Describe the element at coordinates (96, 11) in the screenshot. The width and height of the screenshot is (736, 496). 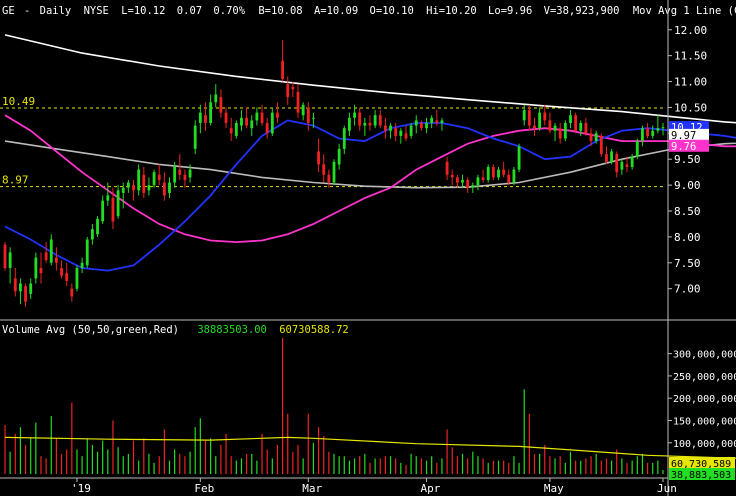
I see `exchange-label: NYSE` at that location.